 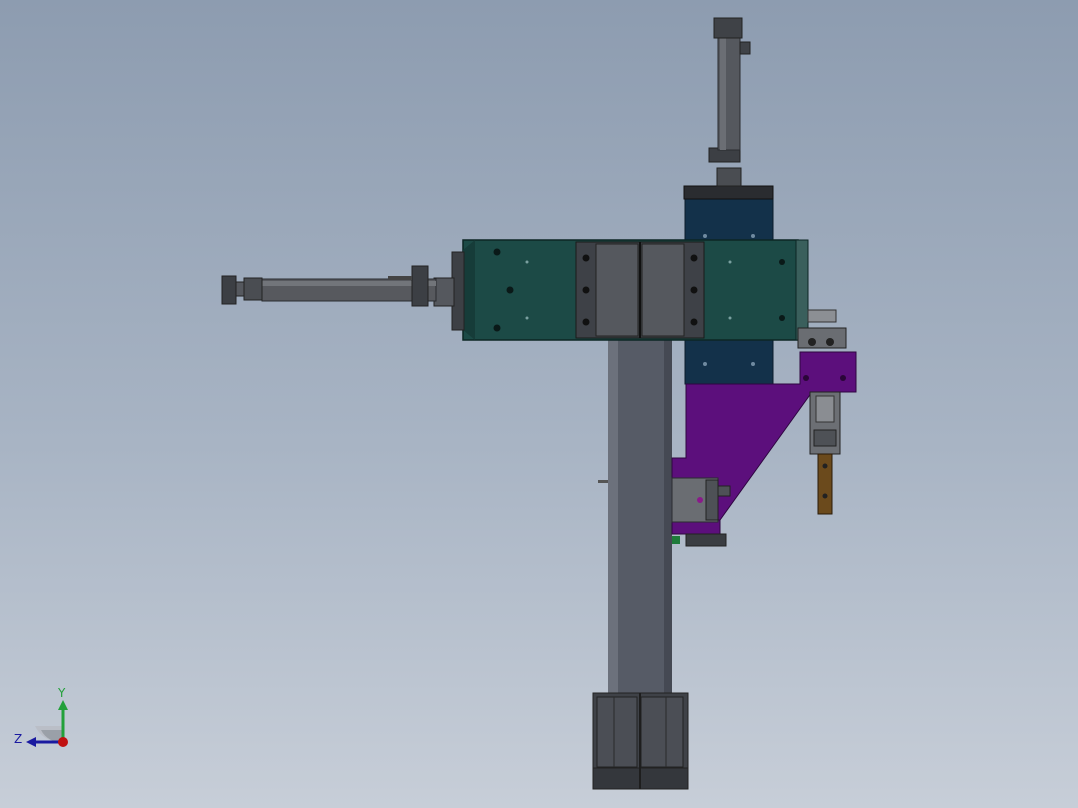 I want to click on vertical-column, so click(x=635, y=517).